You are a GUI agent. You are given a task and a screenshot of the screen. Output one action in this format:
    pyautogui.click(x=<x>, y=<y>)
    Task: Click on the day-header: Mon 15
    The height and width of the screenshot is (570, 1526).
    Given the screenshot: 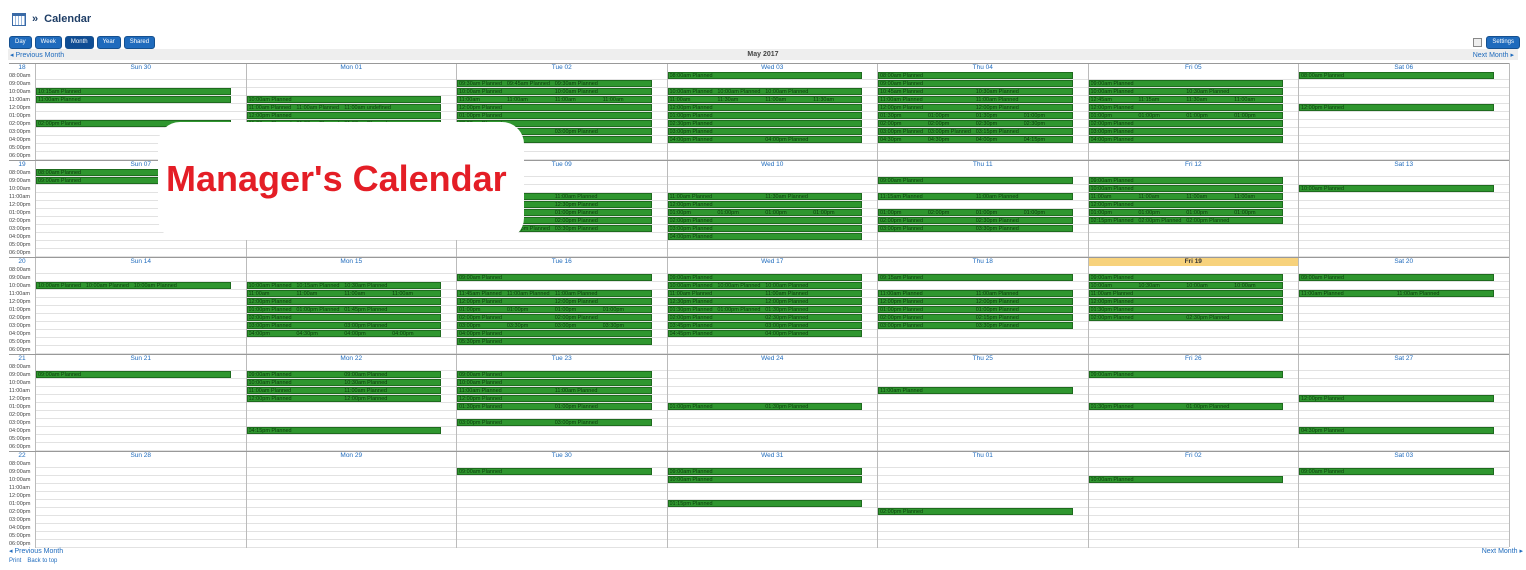 What is the action you would take?
    pyautogui.click(x=351, y=262)
    